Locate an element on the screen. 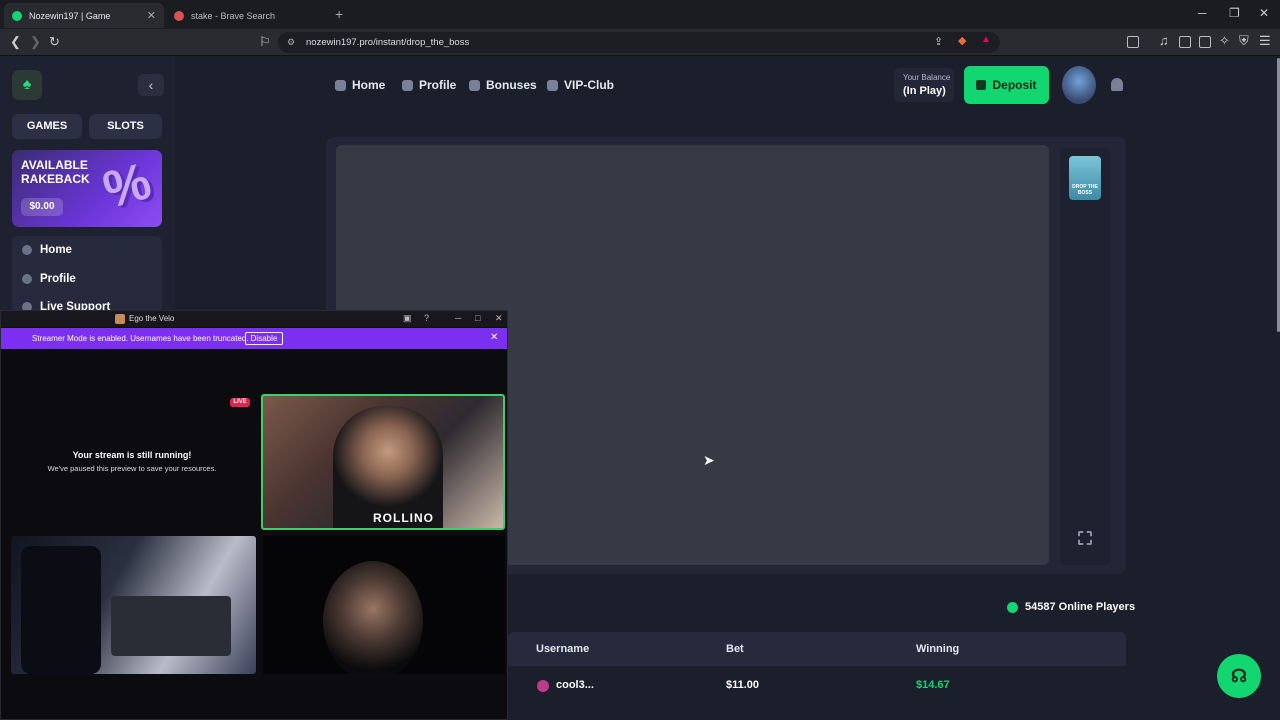  tab-search: stake - Brave Search is located at coordinates (246, 15).